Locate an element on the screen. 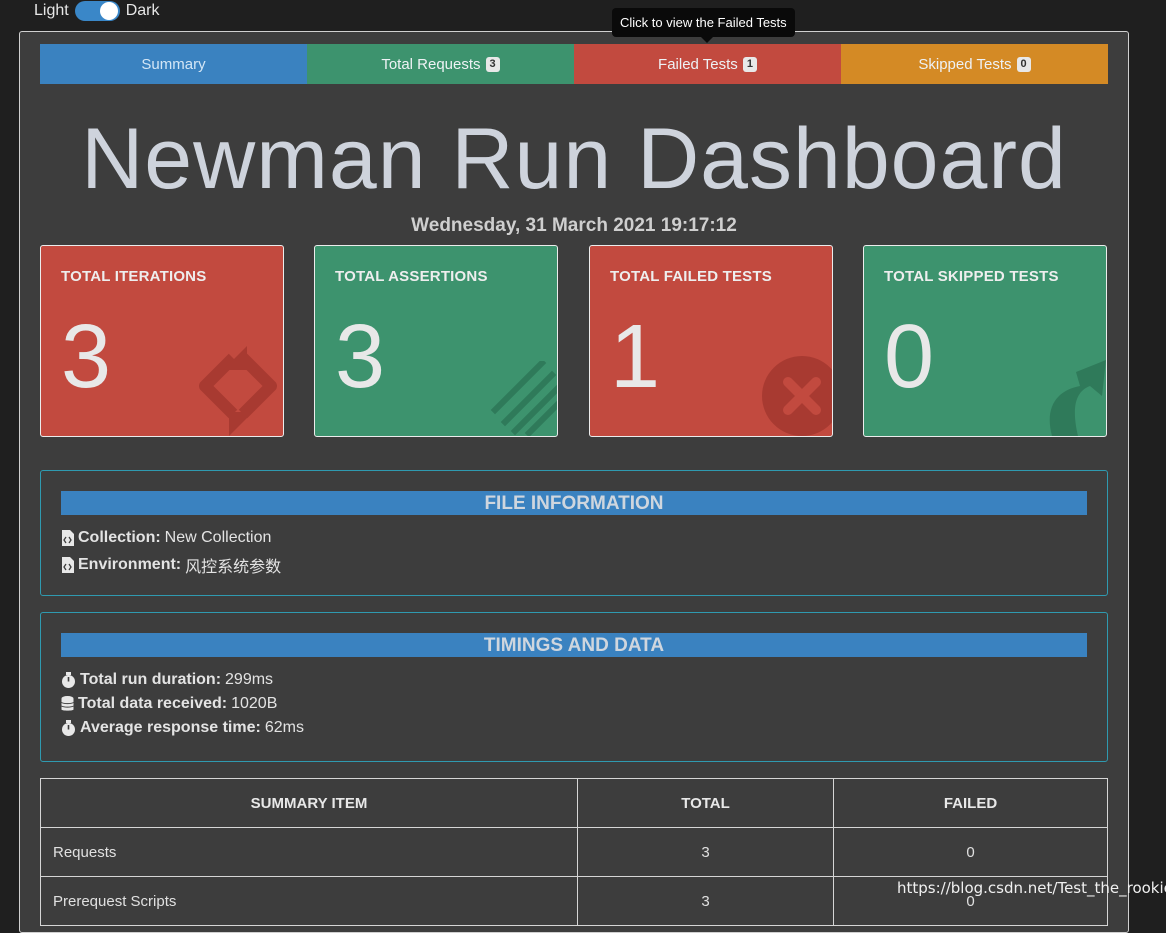 This screenshot has width=1166, height=933. avg-response-value: 62ms is located at coordinates (284, 727).